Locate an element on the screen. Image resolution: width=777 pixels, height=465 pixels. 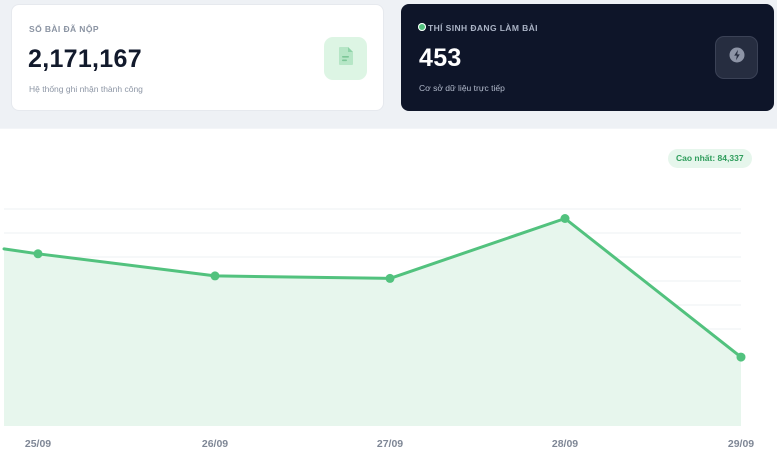
x-tick-label: 29/09 is located at coordinates (741, 444).